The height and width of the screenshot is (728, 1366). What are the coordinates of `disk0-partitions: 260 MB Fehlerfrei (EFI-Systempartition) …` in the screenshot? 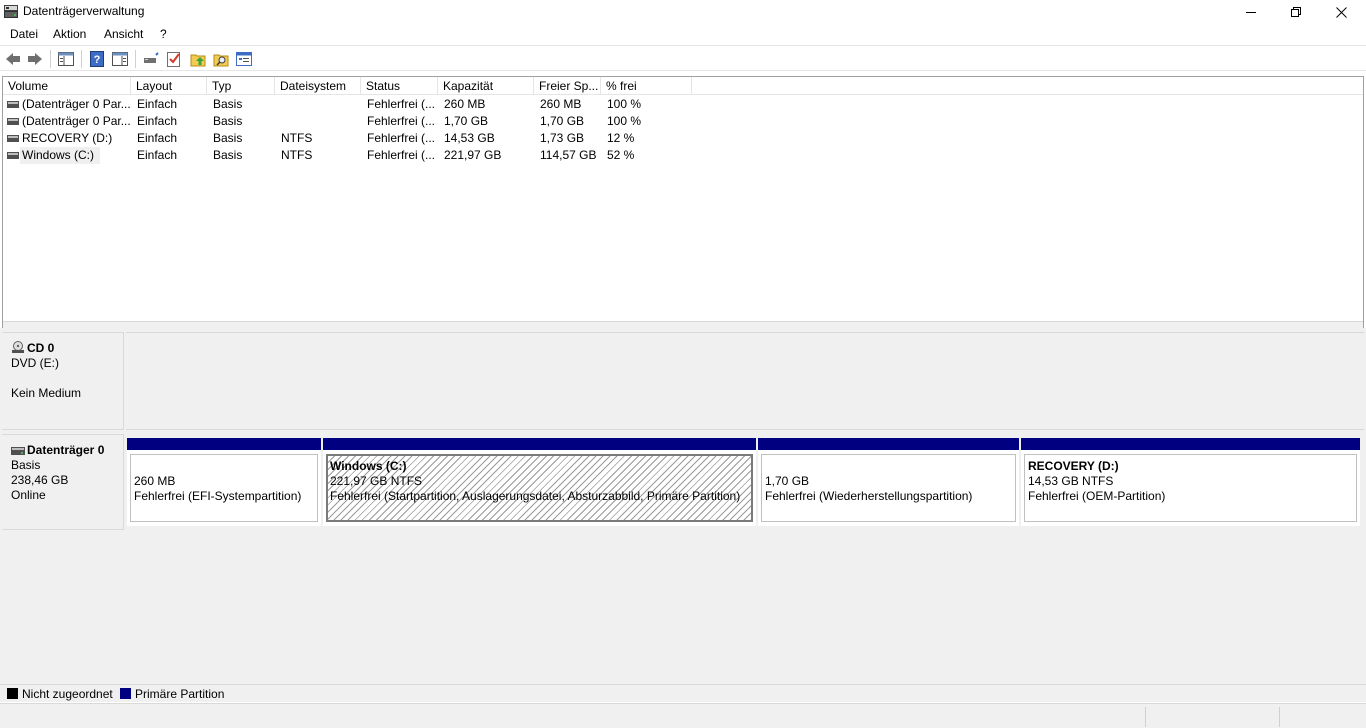 It's located at (745, 482).